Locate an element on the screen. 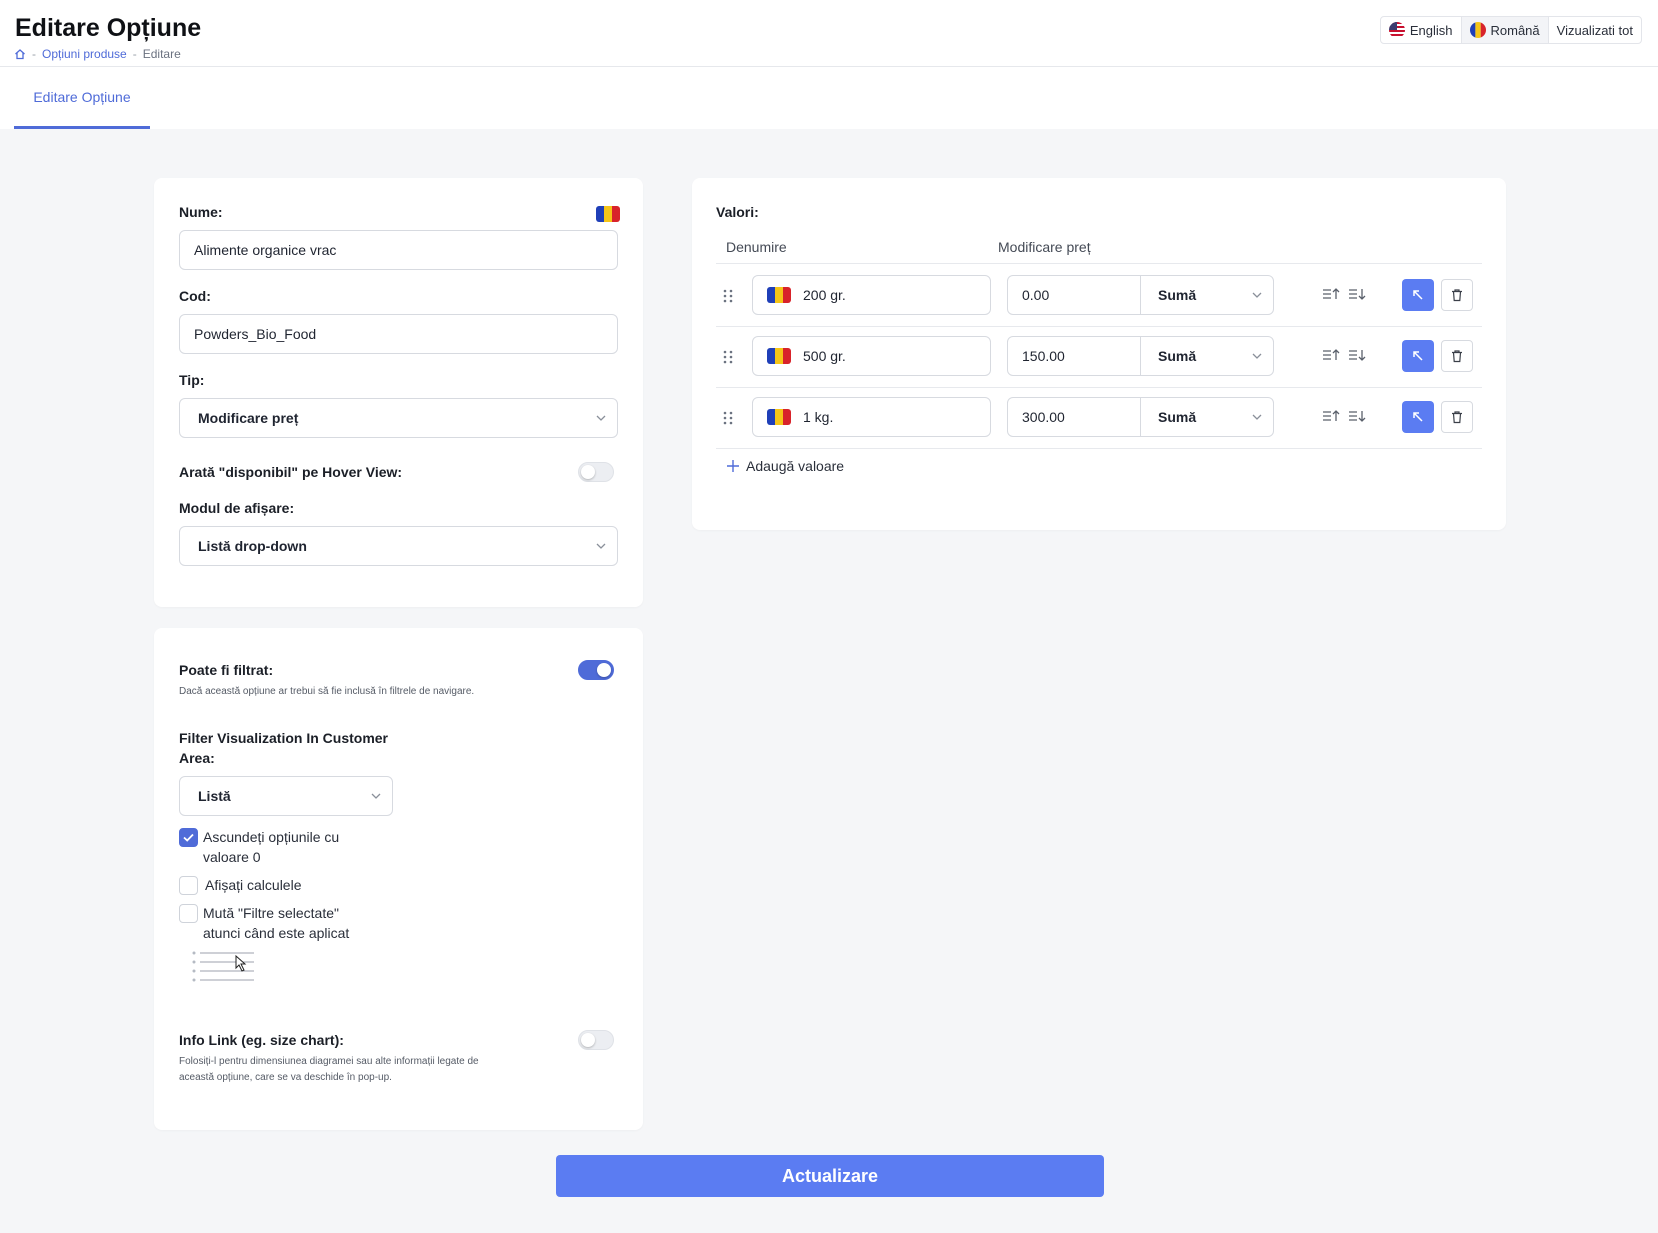 This screenshot has width=1658, height=1233. add-value-button: Adaugă valoare is located at coordinates (785, 466).